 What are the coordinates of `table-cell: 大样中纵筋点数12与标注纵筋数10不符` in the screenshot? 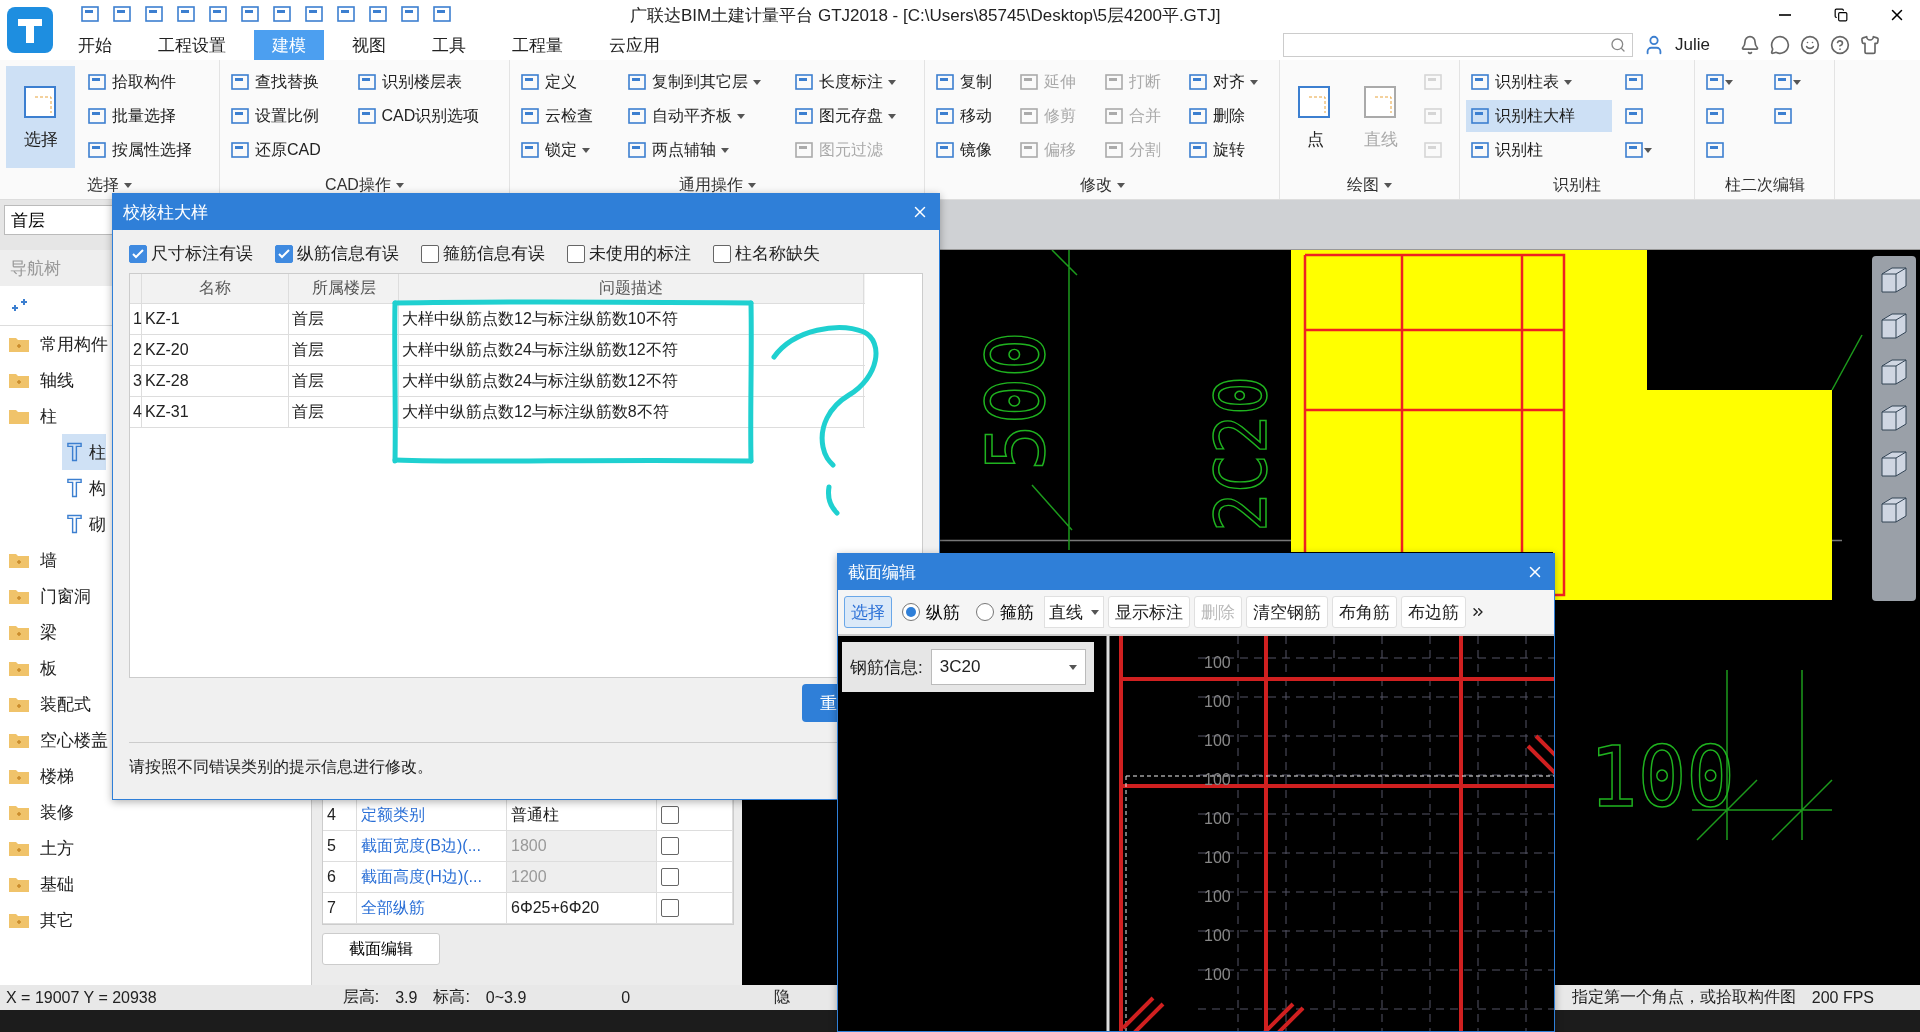 It's located at (631, 319).